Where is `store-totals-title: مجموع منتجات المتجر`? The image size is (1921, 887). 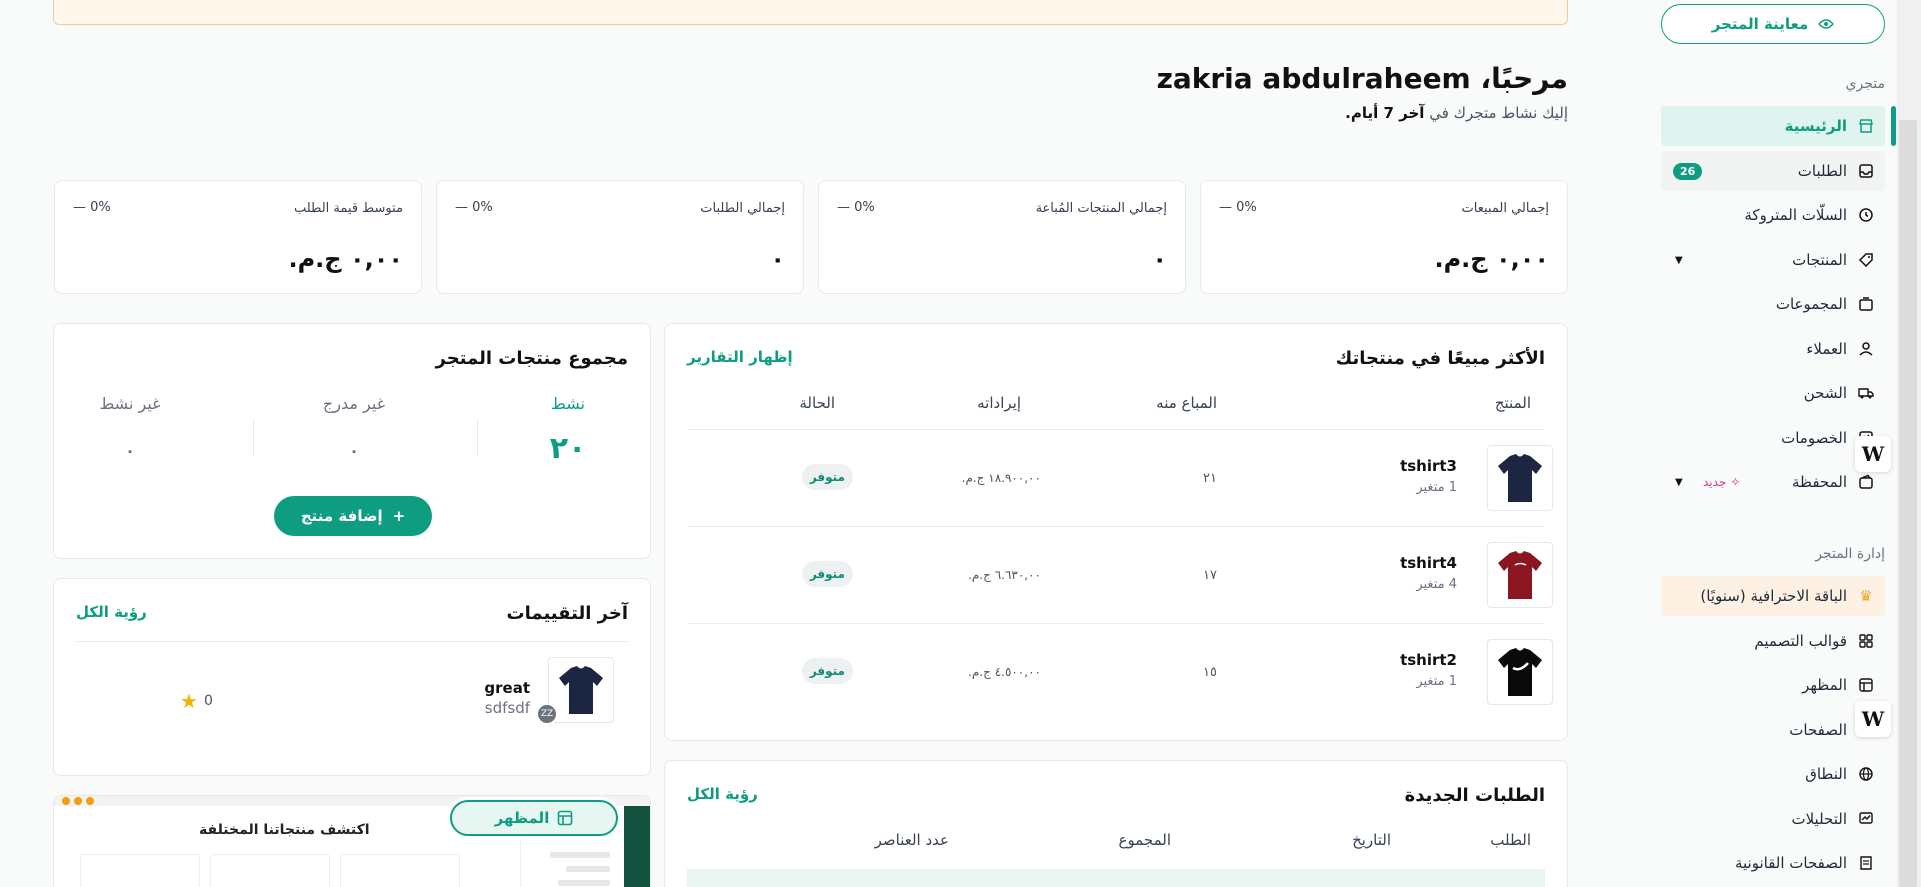
store-totals-title: مجموع منتجات المتجر is located at coordinates (531, 358).